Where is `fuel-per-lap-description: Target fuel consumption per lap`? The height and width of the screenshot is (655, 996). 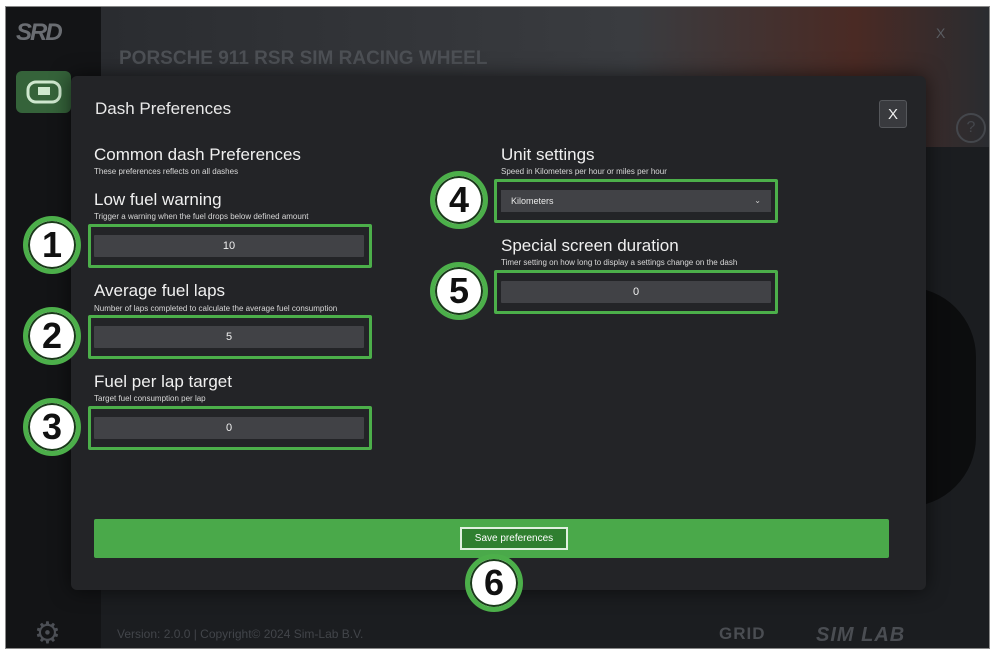 fuel-per-lap-description: Target fuel consumption per lap is located at coordinates (150, 398).